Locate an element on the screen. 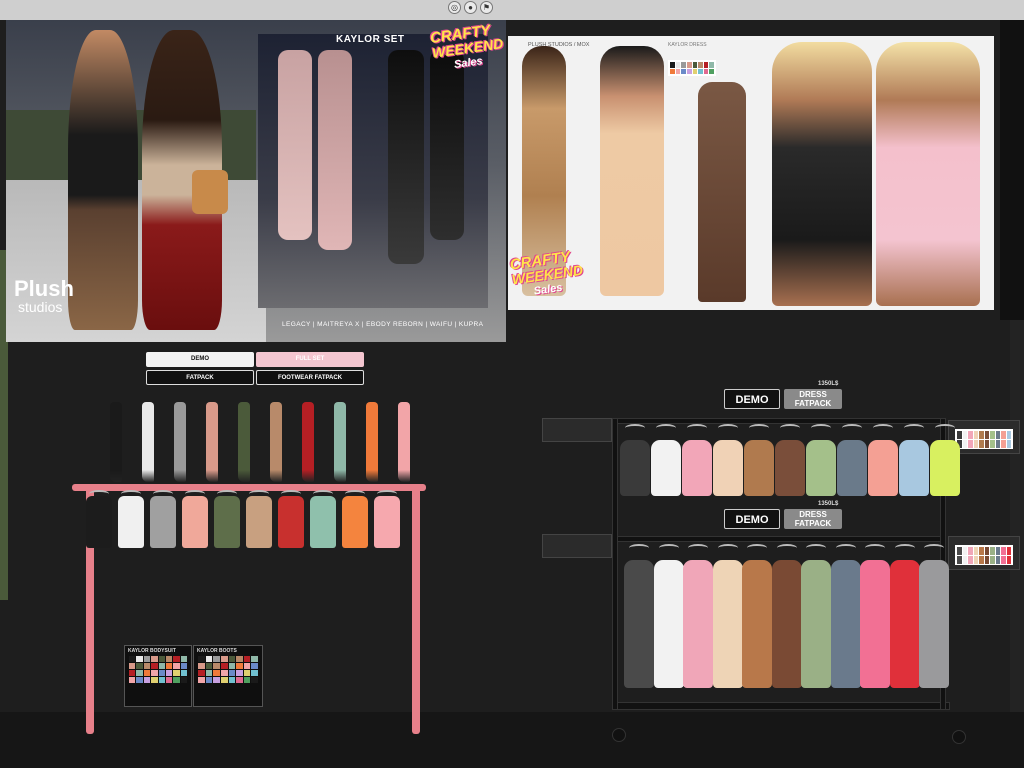 The height and width of the screenshot is (768, 1024). flag-icon: ⚑ is located at coordinates (486, 7).